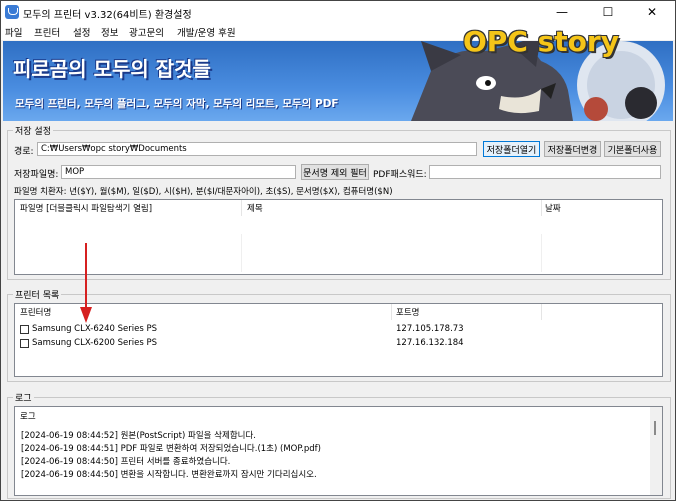 The width and height of the screenshot is (676, 501). Describe the element at coordinates (511, 149) in the screenshot. I see `open-folder-button: 저장폴더열기` at that location.